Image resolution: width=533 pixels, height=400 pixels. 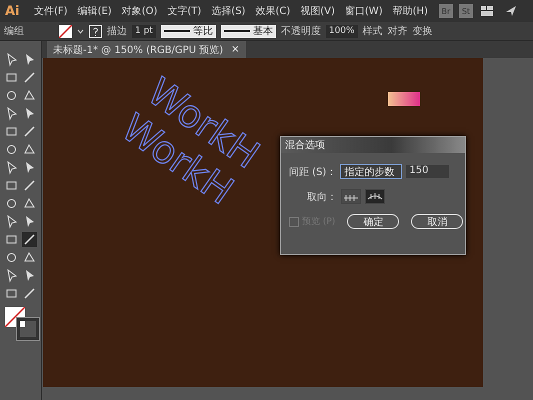 What do you see at coordinates (372, 31) in the screenshot?
I see `style-label: 样式` at bounding box center [372, 31].